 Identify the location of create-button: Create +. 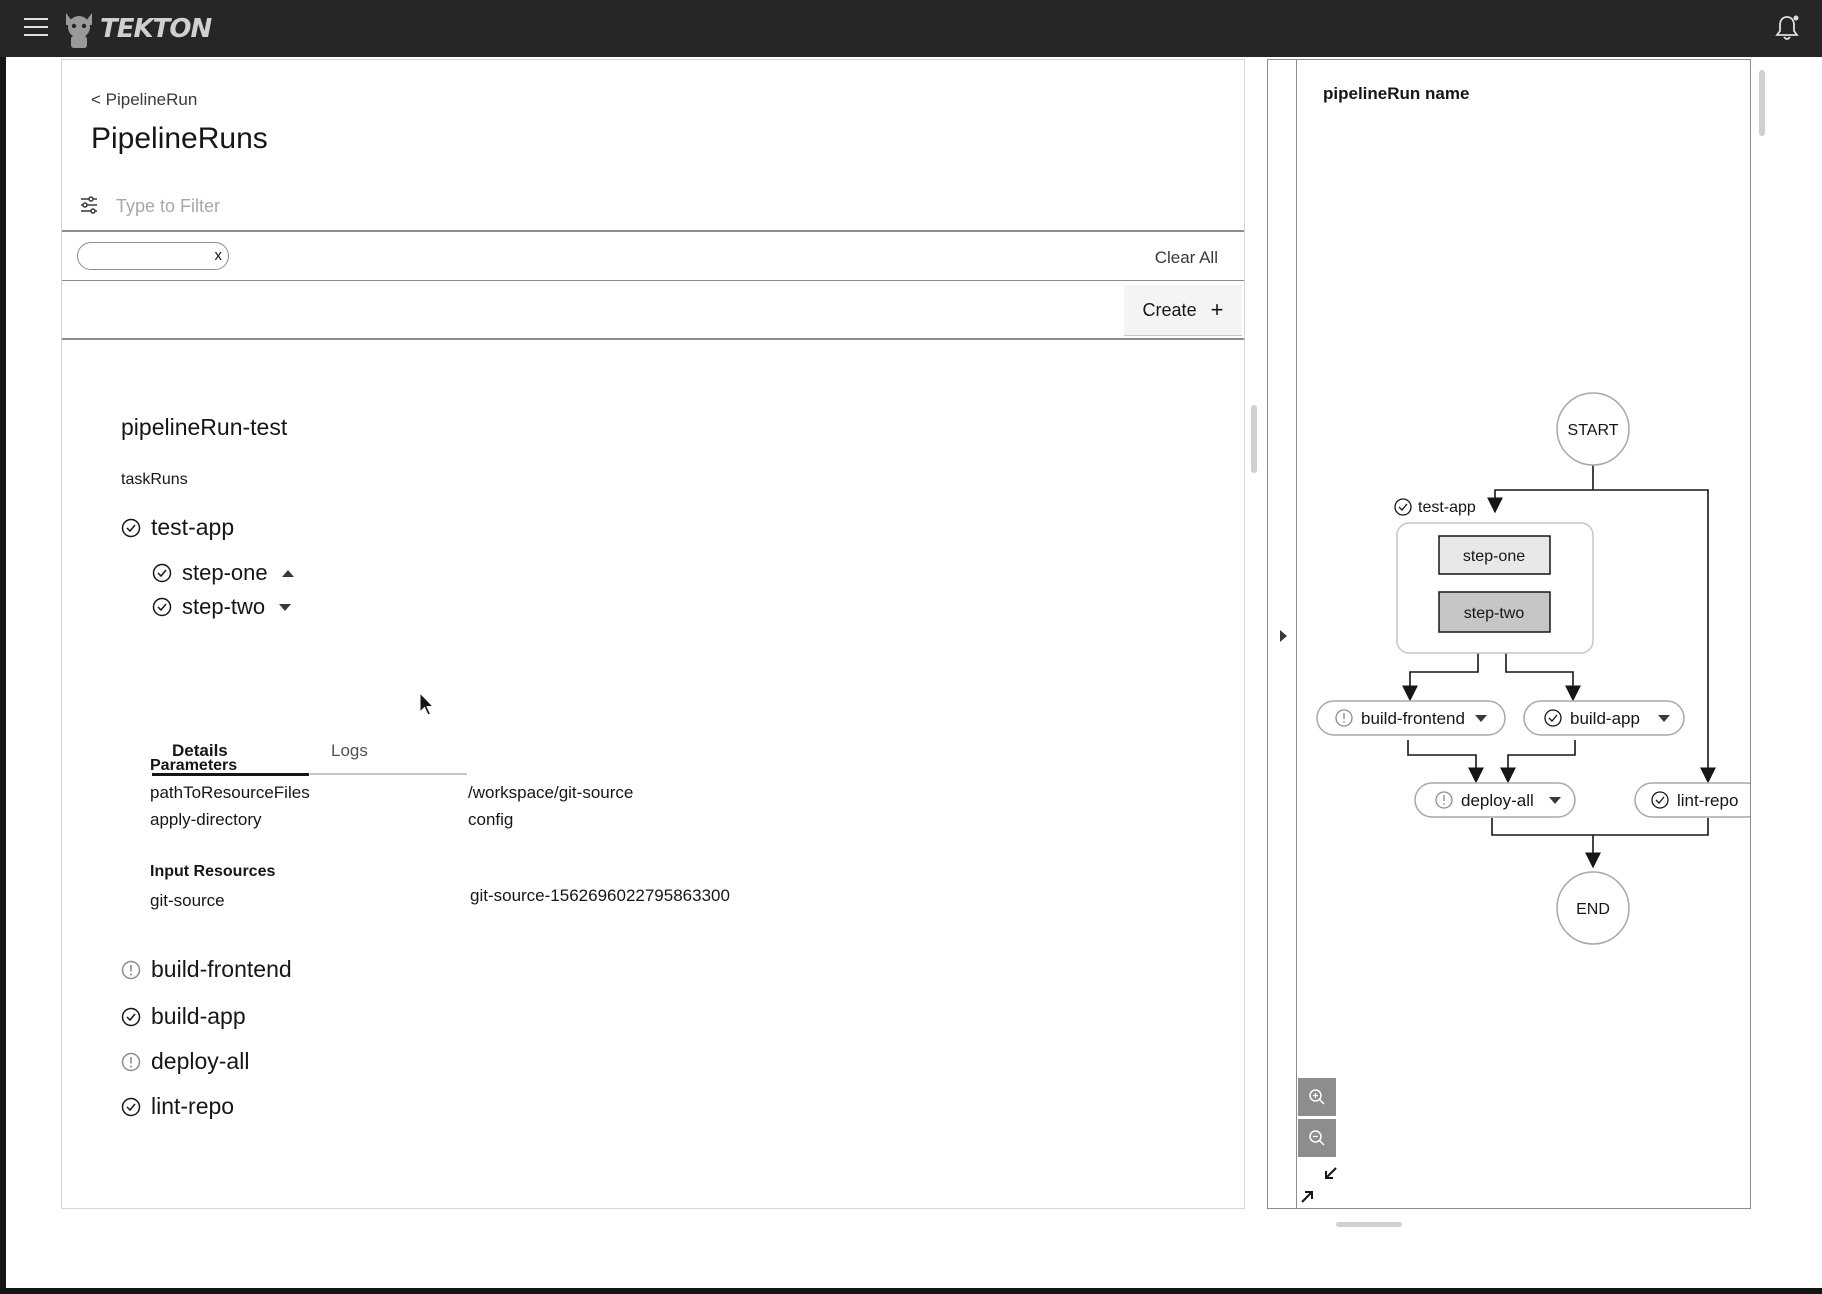
(1183, 310).